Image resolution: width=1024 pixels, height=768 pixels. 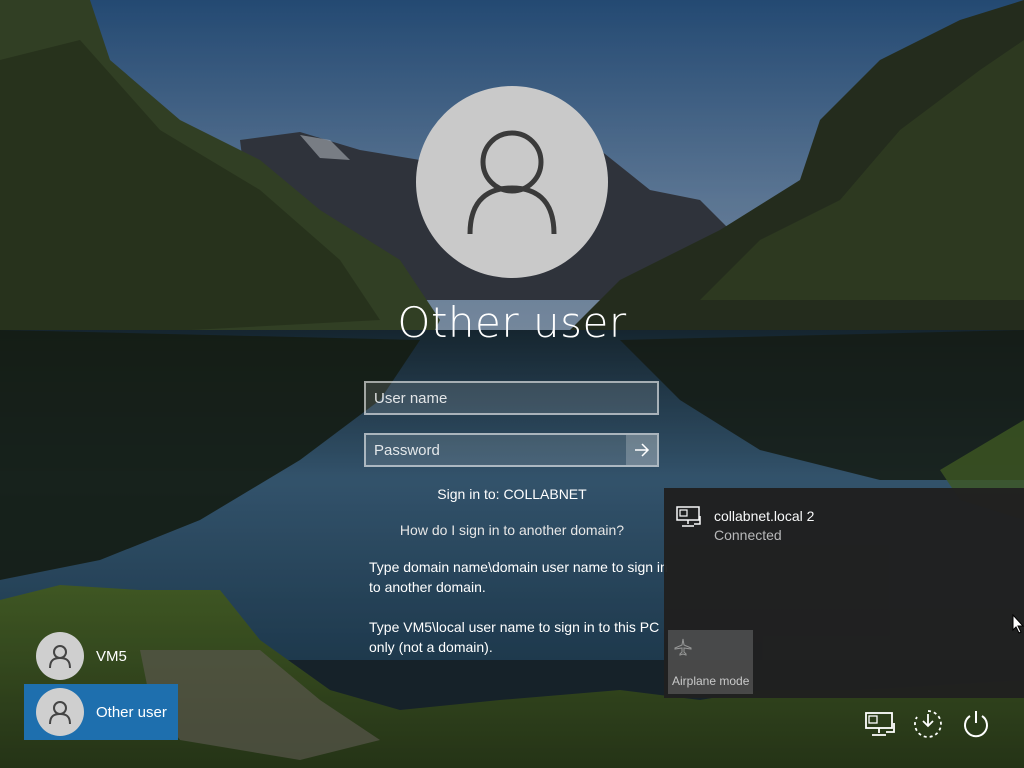 I want to click on page-title: Other user, so click(x=512, y=322).